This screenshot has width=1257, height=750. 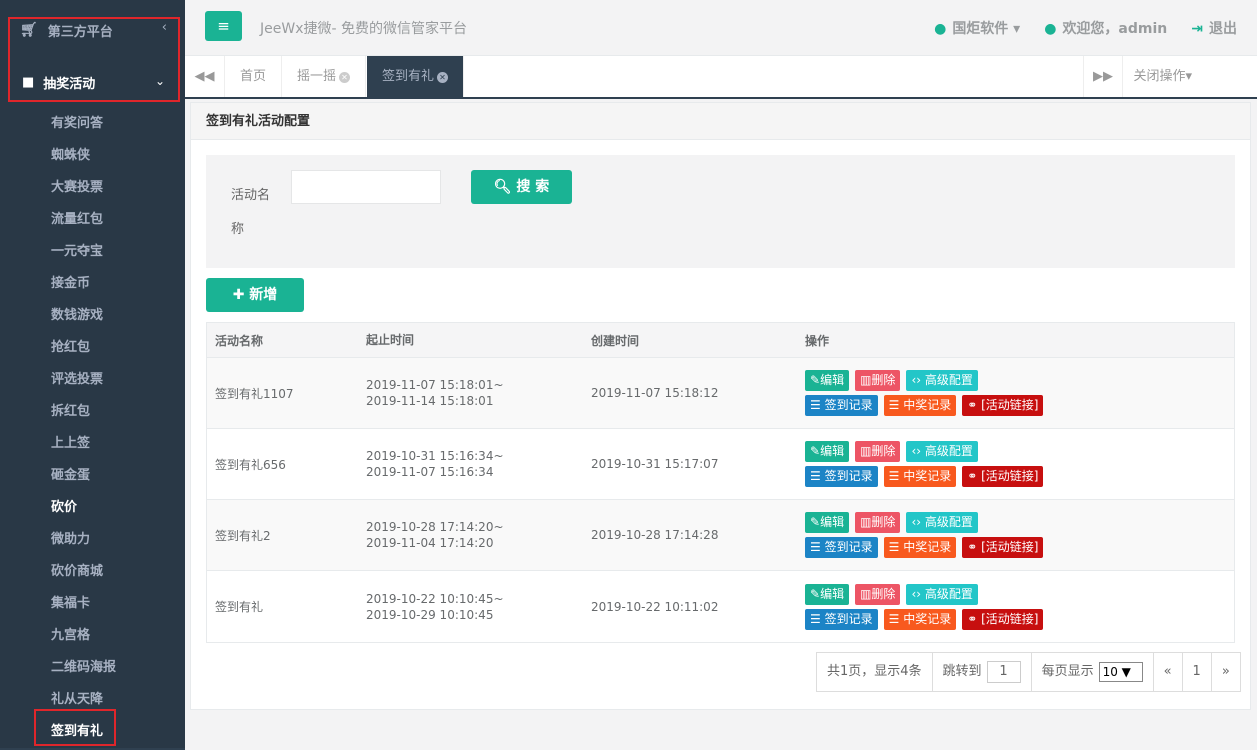 What do you see at coordinates (1028, 672) in the screenshot?
I see `pagination: 共1页，显示4条 跳转到 1 每页显示 10 ▼ « 1 »` at bounding box center [1028, 672].